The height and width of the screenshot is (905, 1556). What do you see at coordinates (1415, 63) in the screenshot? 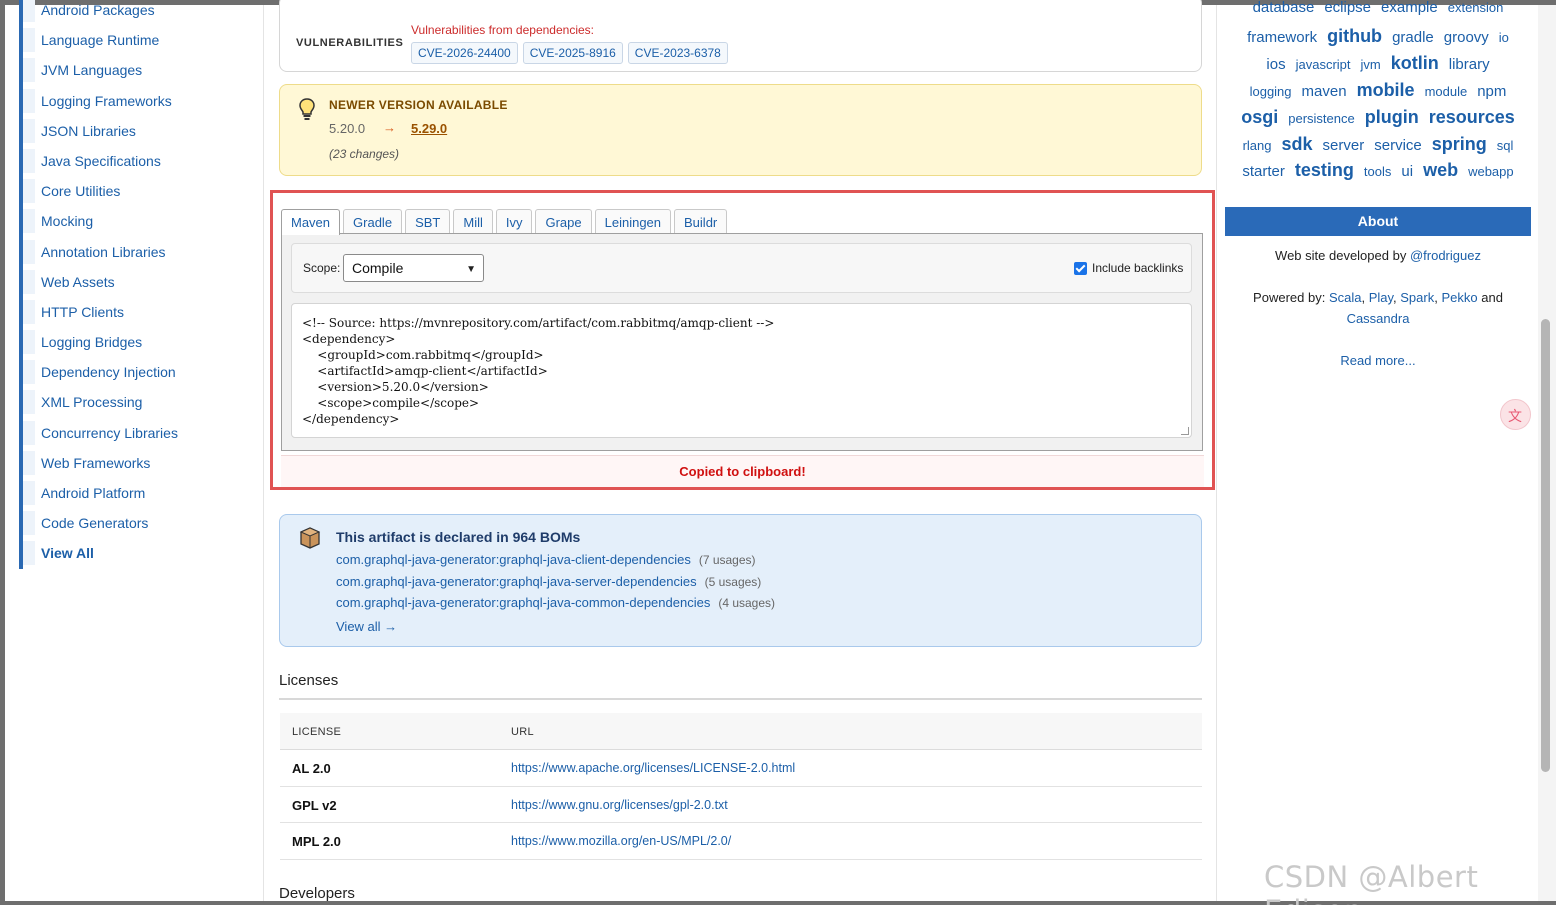
I see `tag-link: kotlin` at bounding box center [1415, 63].